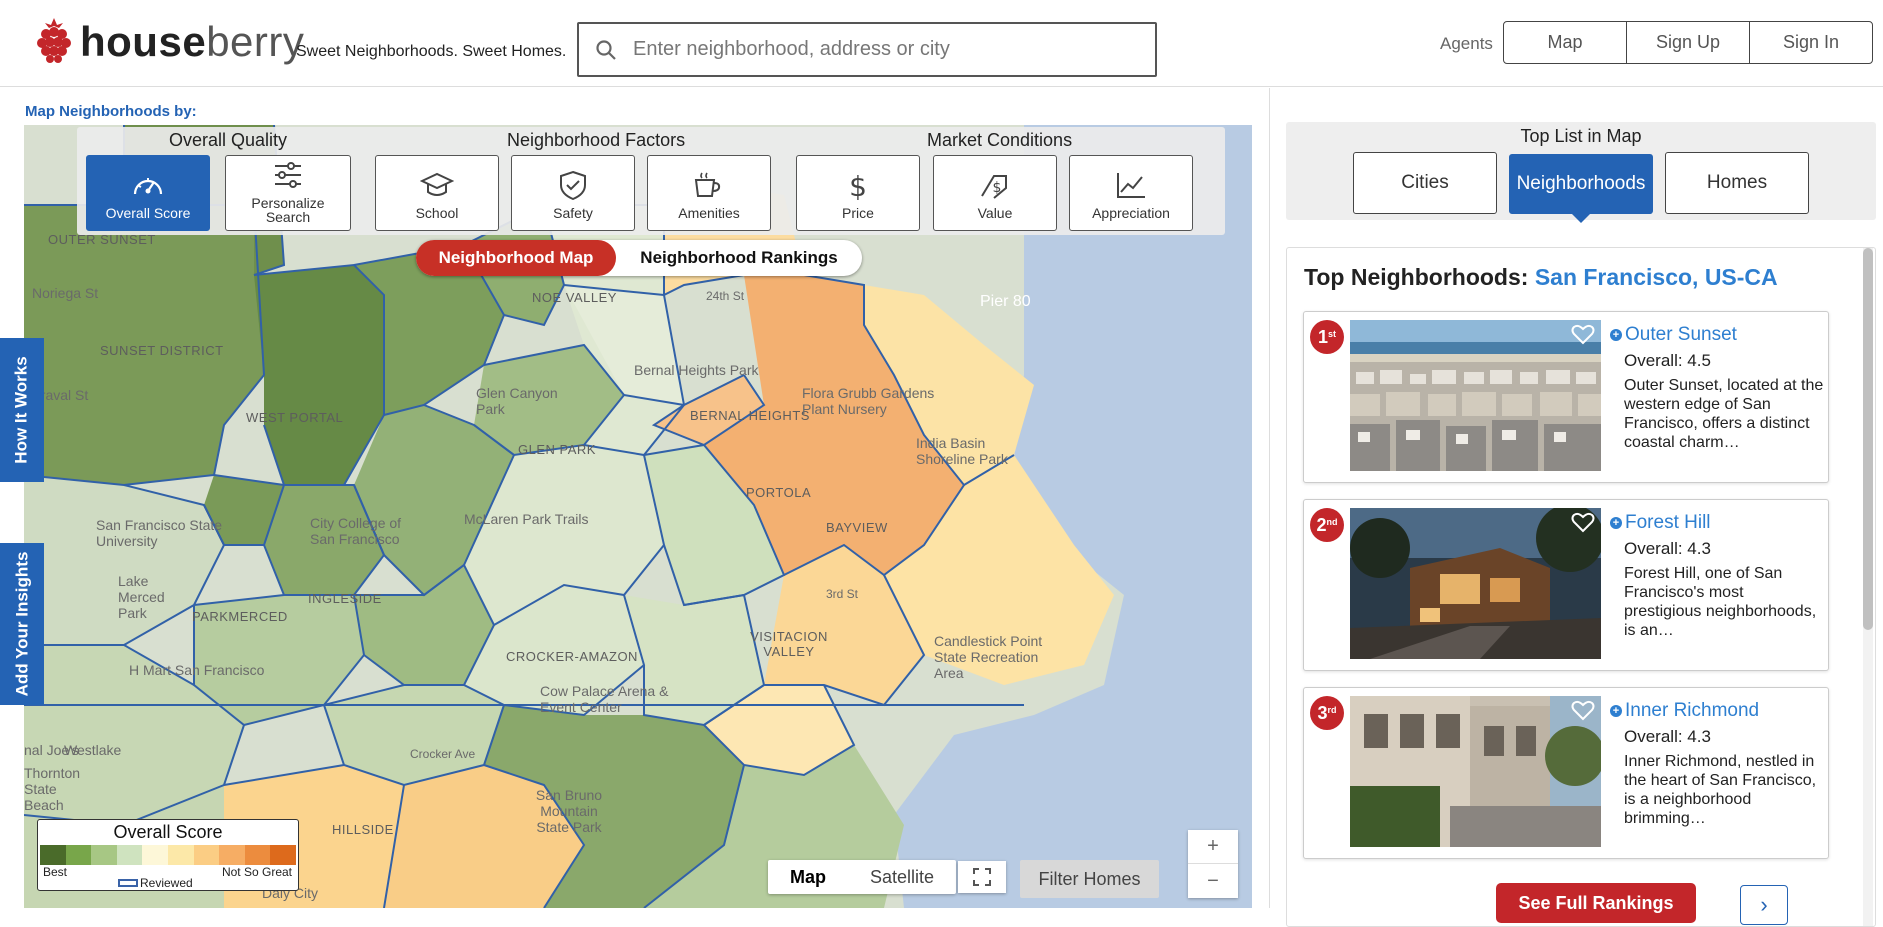 The width and height of the screenshot is (1883, 927). I want to click on tagline: Sweet Neighborhoods. Sweet Homes., so click(431, 51).